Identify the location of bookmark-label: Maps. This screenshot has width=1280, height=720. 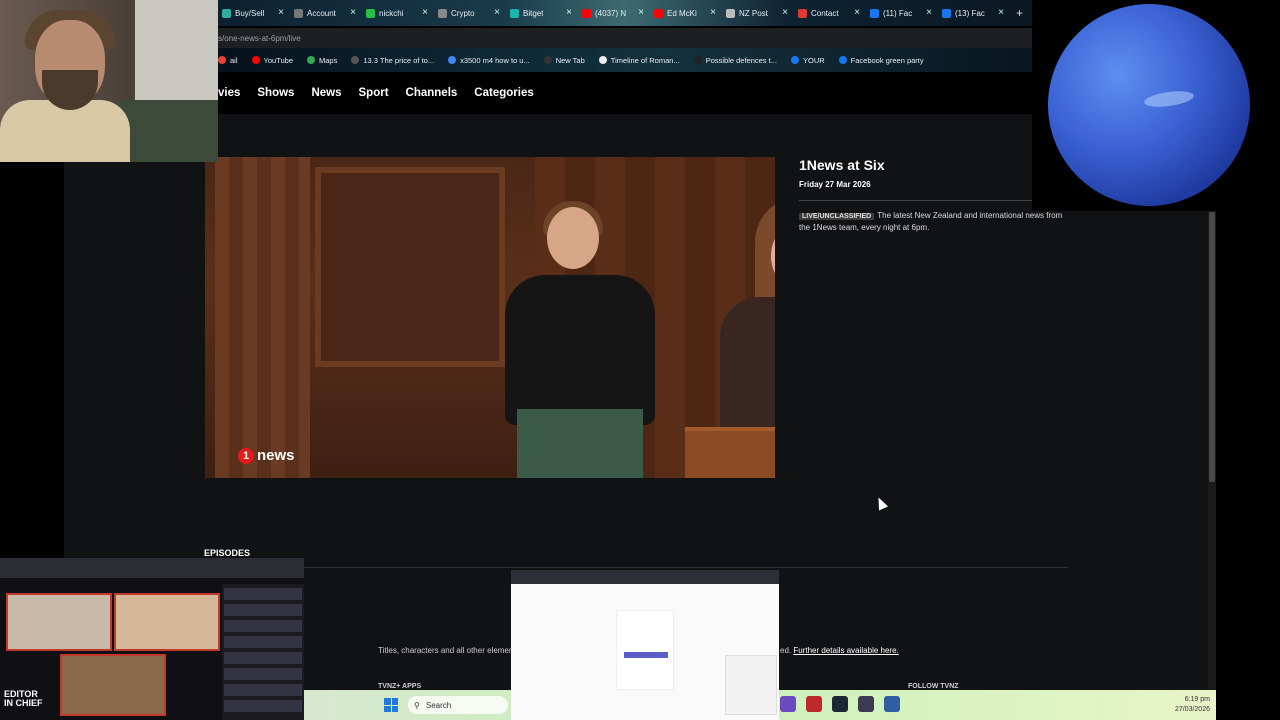
(328, 60).